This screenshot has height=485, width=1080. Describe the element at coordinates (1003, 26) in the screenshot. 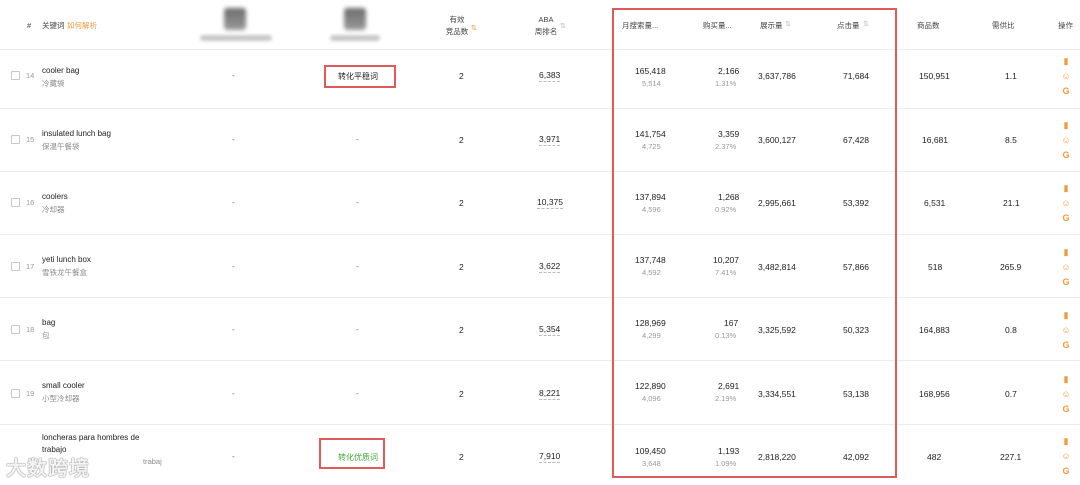

I see `header-supply-demand: 需供比` at that location.